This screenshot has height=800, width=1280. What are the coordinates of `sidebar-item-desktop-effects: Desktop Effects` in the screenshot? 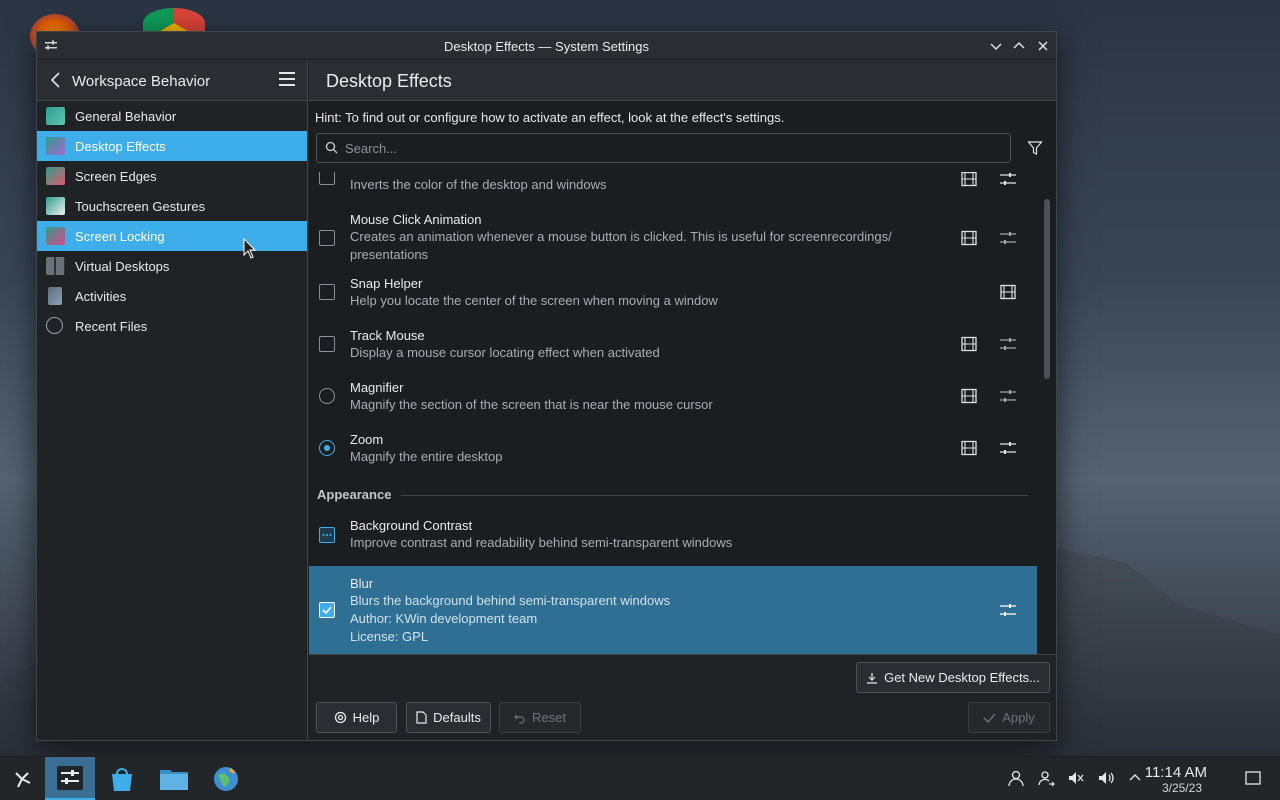 It's located at (172, 146).